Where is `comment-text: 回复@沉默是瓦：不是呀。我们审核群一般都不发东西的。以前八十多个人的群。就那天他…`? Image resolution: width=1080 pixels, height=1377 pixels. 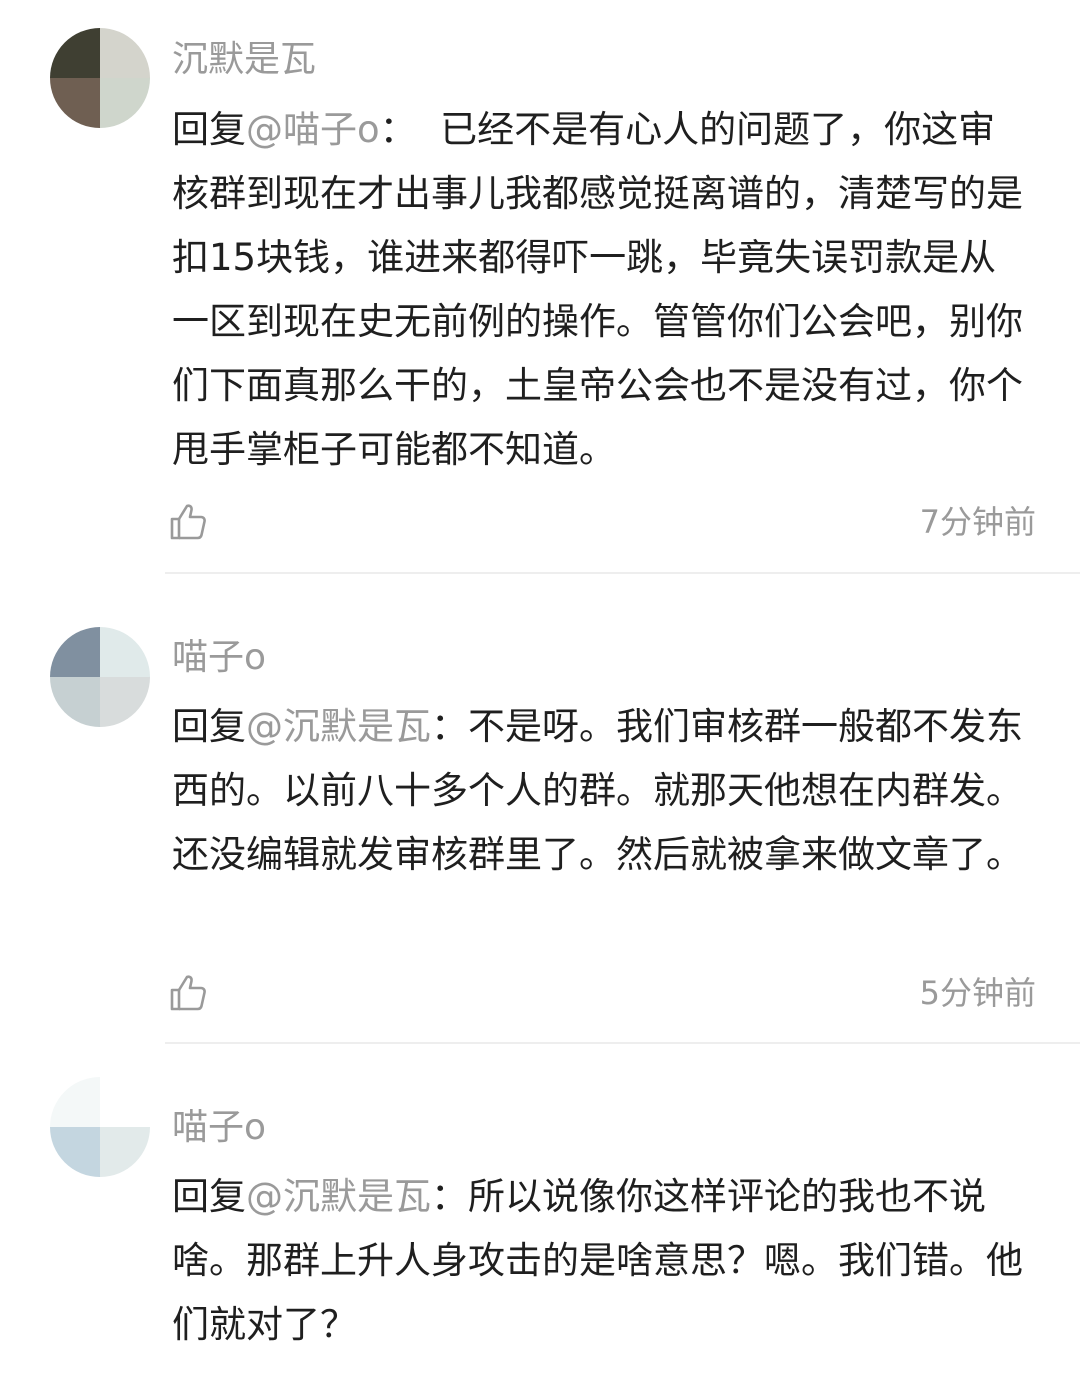
comment-text: 回复@沉默是瓦：不是呀。我们审核群一般都不发东西的。以前八十多个人的群。就那天他… is located at coordinates (602, 791).